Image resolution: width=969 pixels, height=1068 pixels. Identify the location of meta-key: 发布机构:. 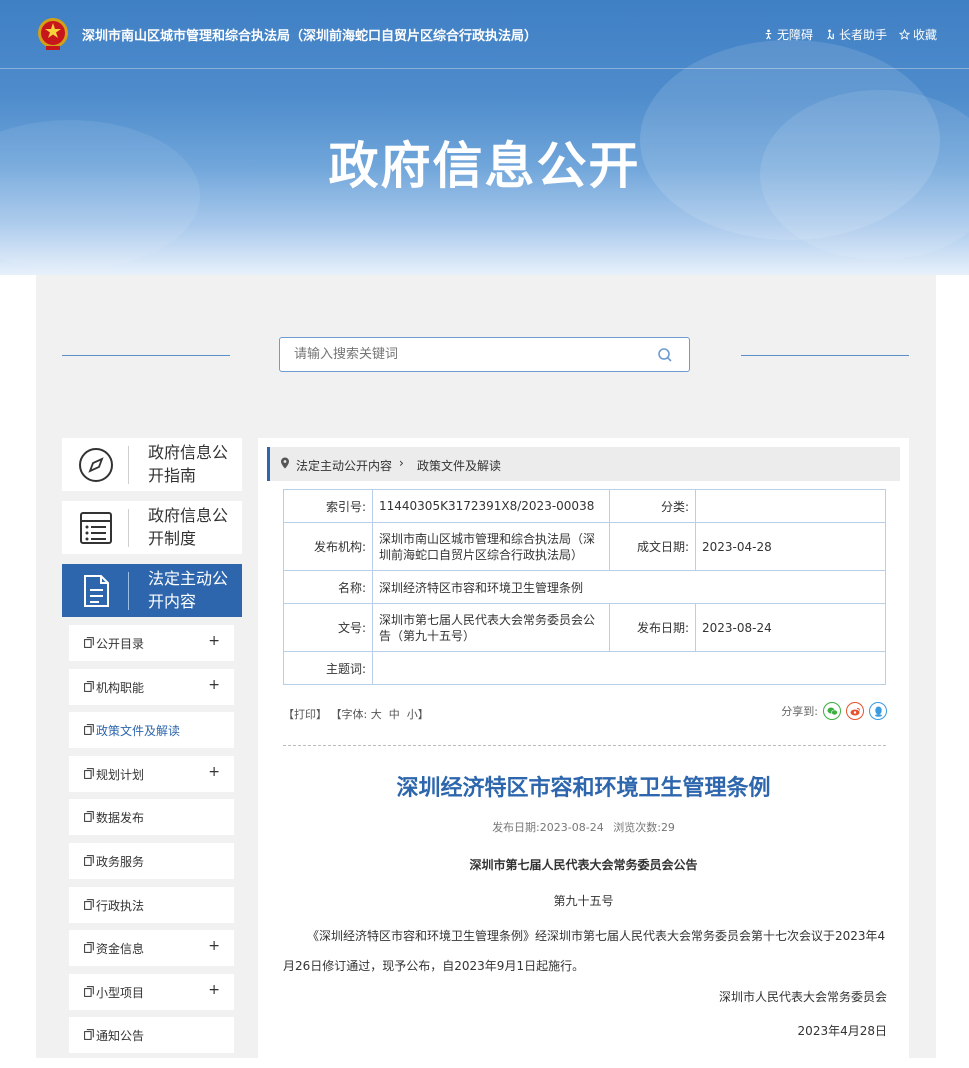
(328, 546).